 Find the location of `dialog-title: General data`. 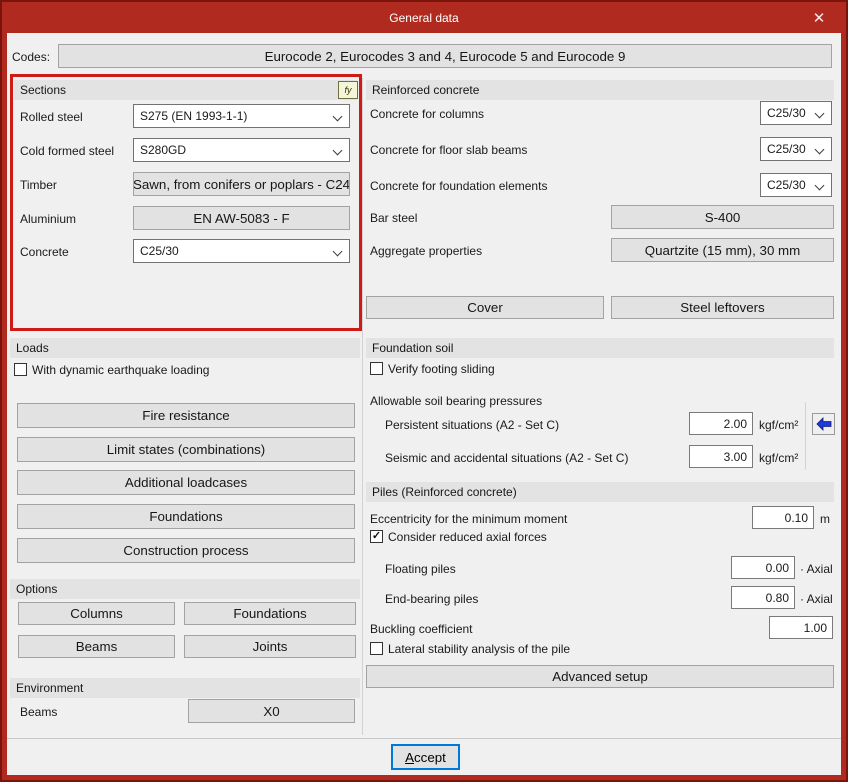

dialog-title: General data is located at coordinates (424, 17).